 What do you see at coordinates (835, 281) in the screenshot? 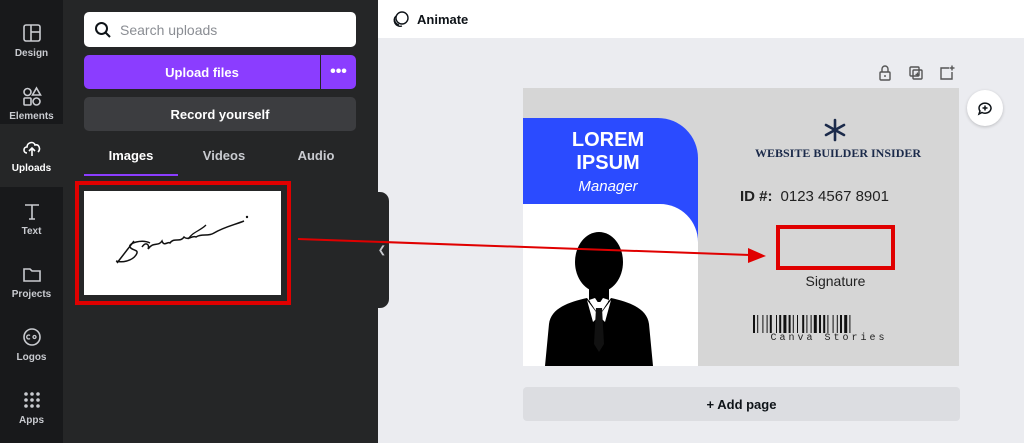
I see `signature-label: Signature` at bounding box center [835, 281].